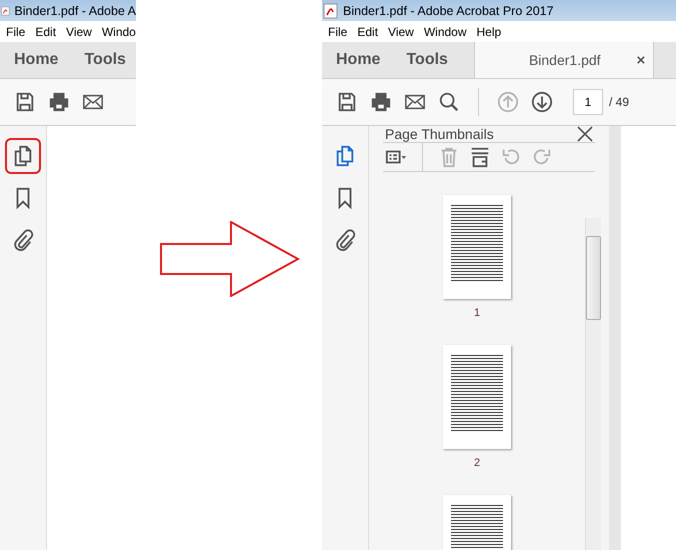 The image size is (676, 550). What do you see at coordinates (439, 134) in the screenshot?
I see `panel-title: Page Thumbnails` at bounding box center [439, 134].